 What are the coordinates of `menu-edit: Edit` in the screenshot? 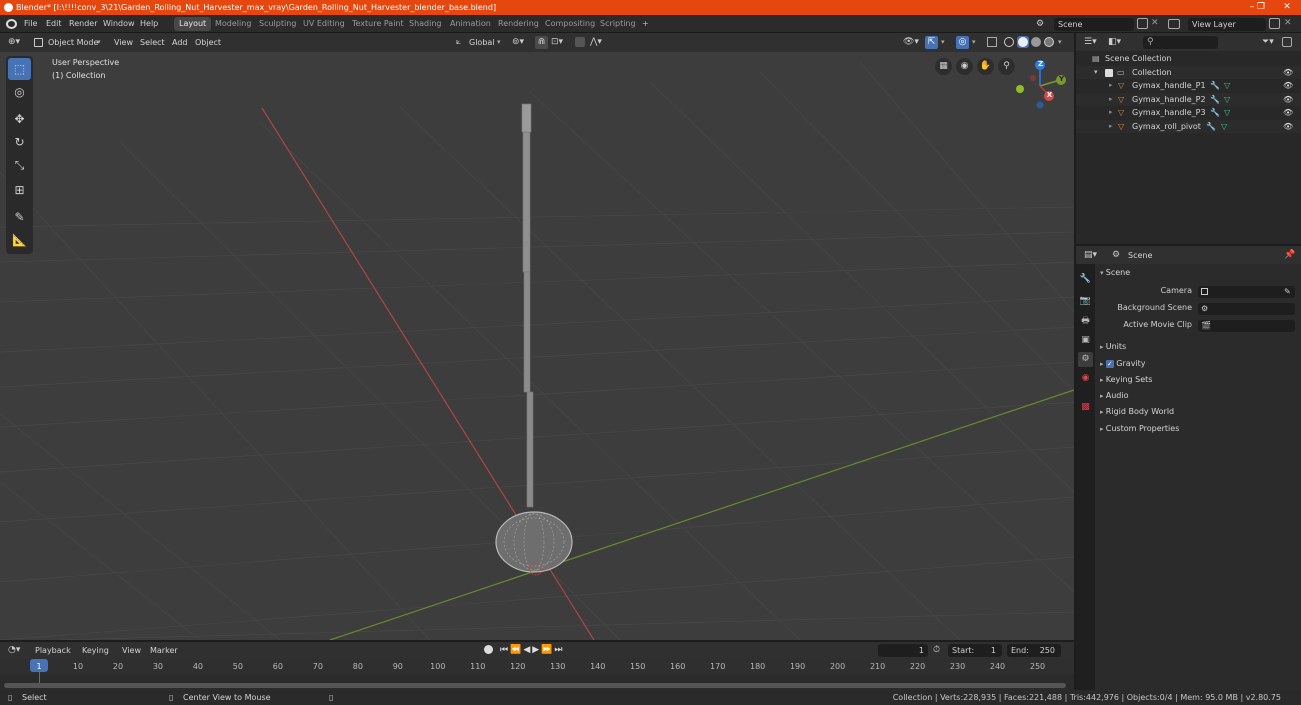 It's located at (54, 24).